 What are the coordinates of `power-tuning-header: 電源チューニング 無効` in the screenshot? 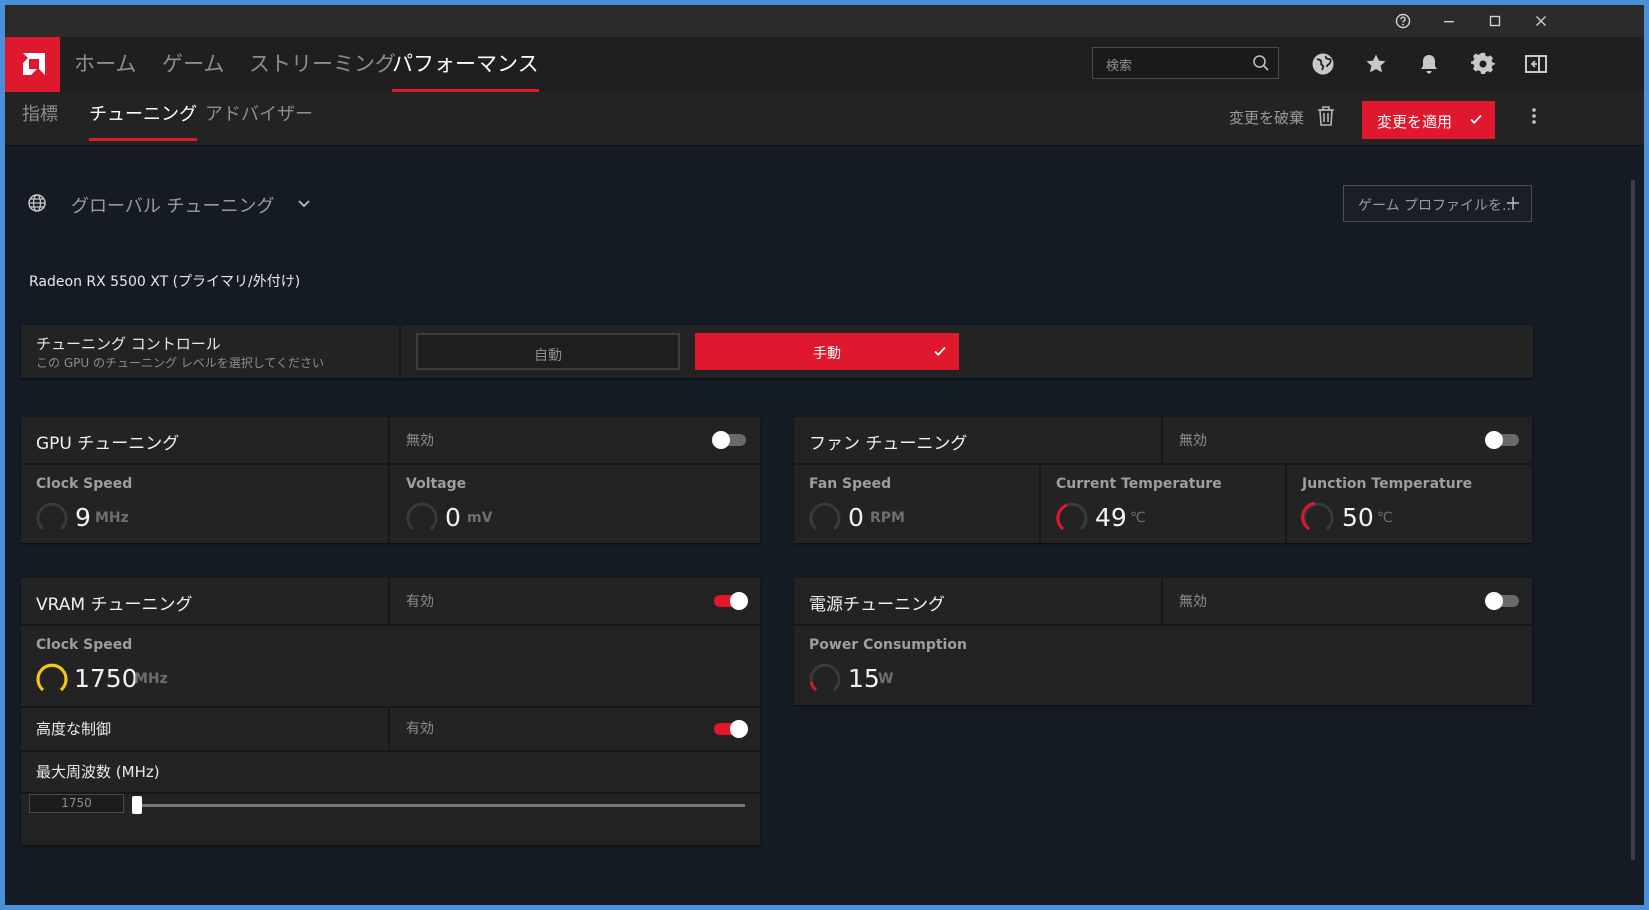 It's located at (1163, 602).